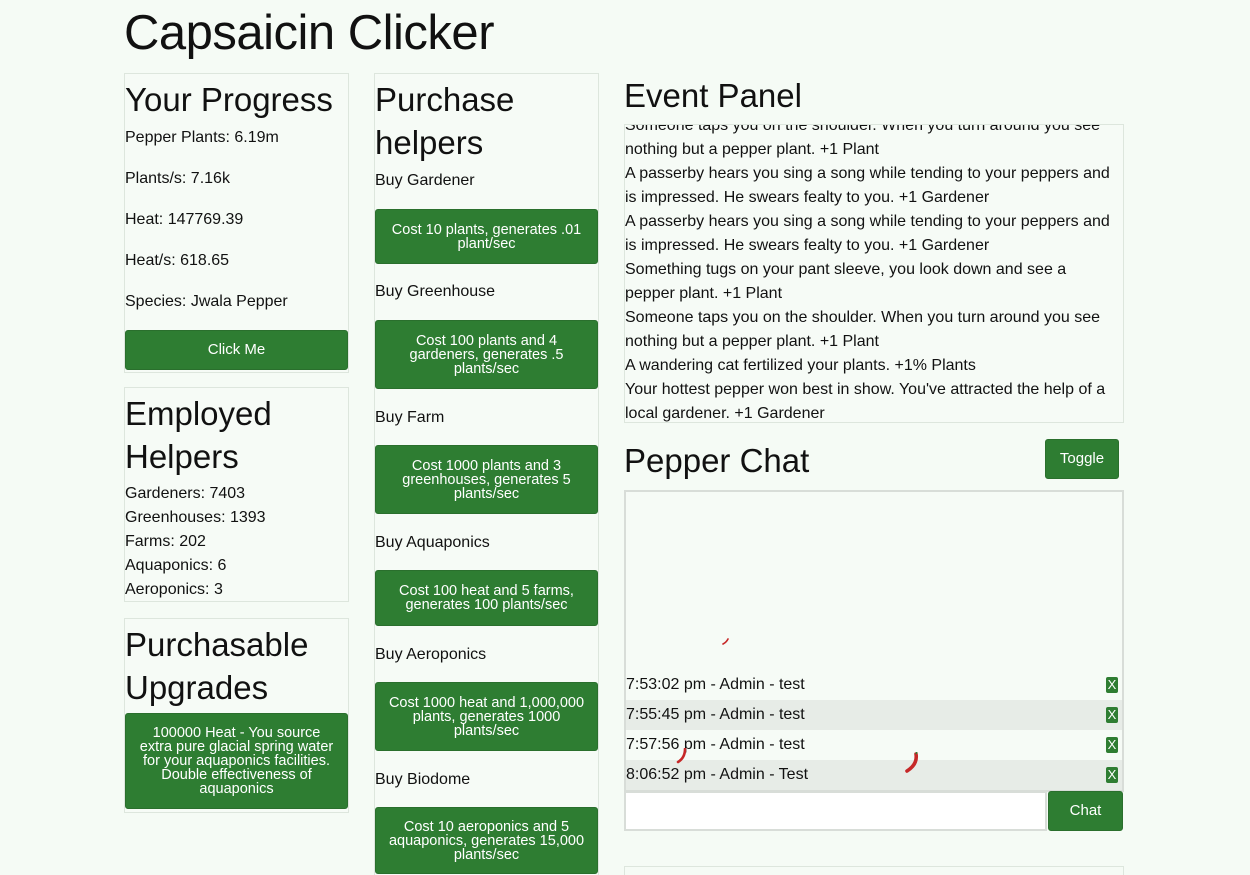  Describe the element at coordinates (874, 745) in the screenshot. I see `chat-message: 7:57:56 pm - Admin - test X` at that location.